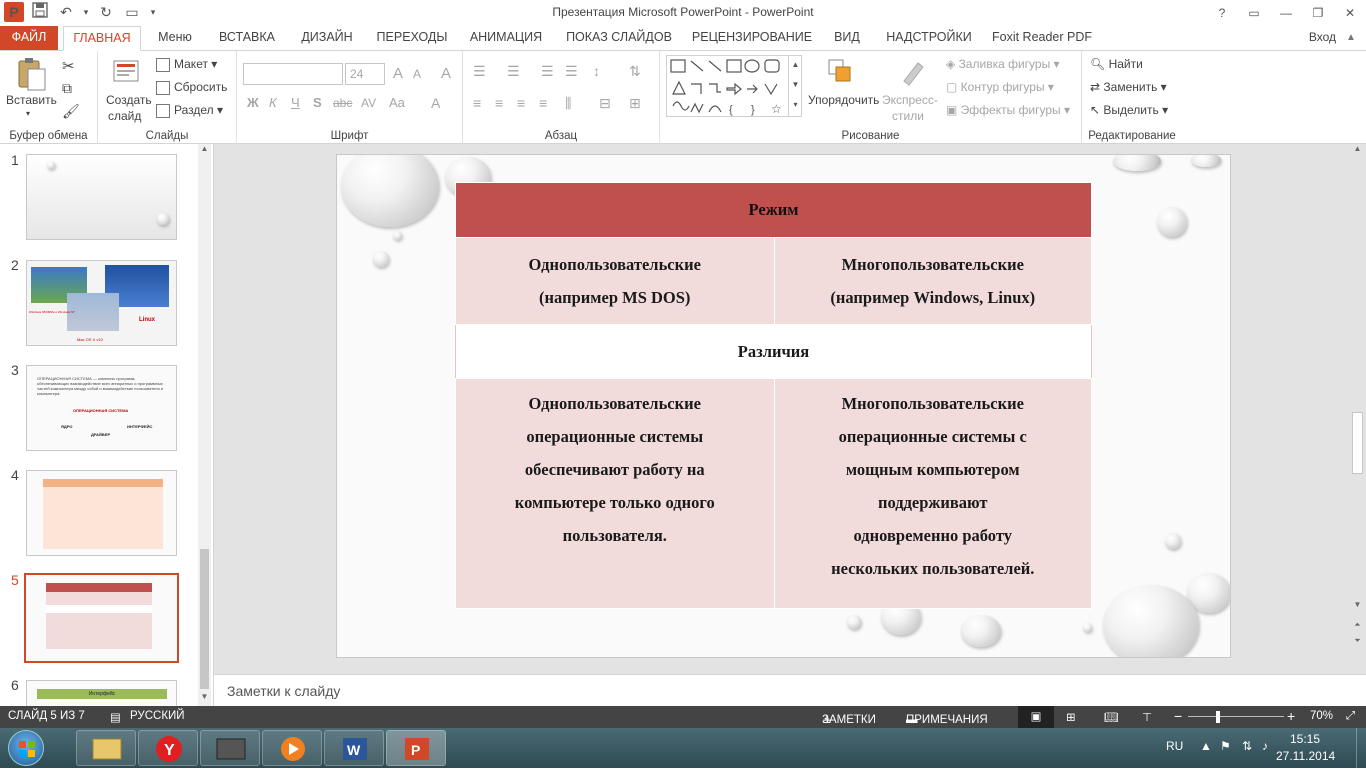 This screenshot has width=1366, height=770. Describe the element at coordinates (398, 73) in the screenshot. I see `grow-font-button: A` at that location.